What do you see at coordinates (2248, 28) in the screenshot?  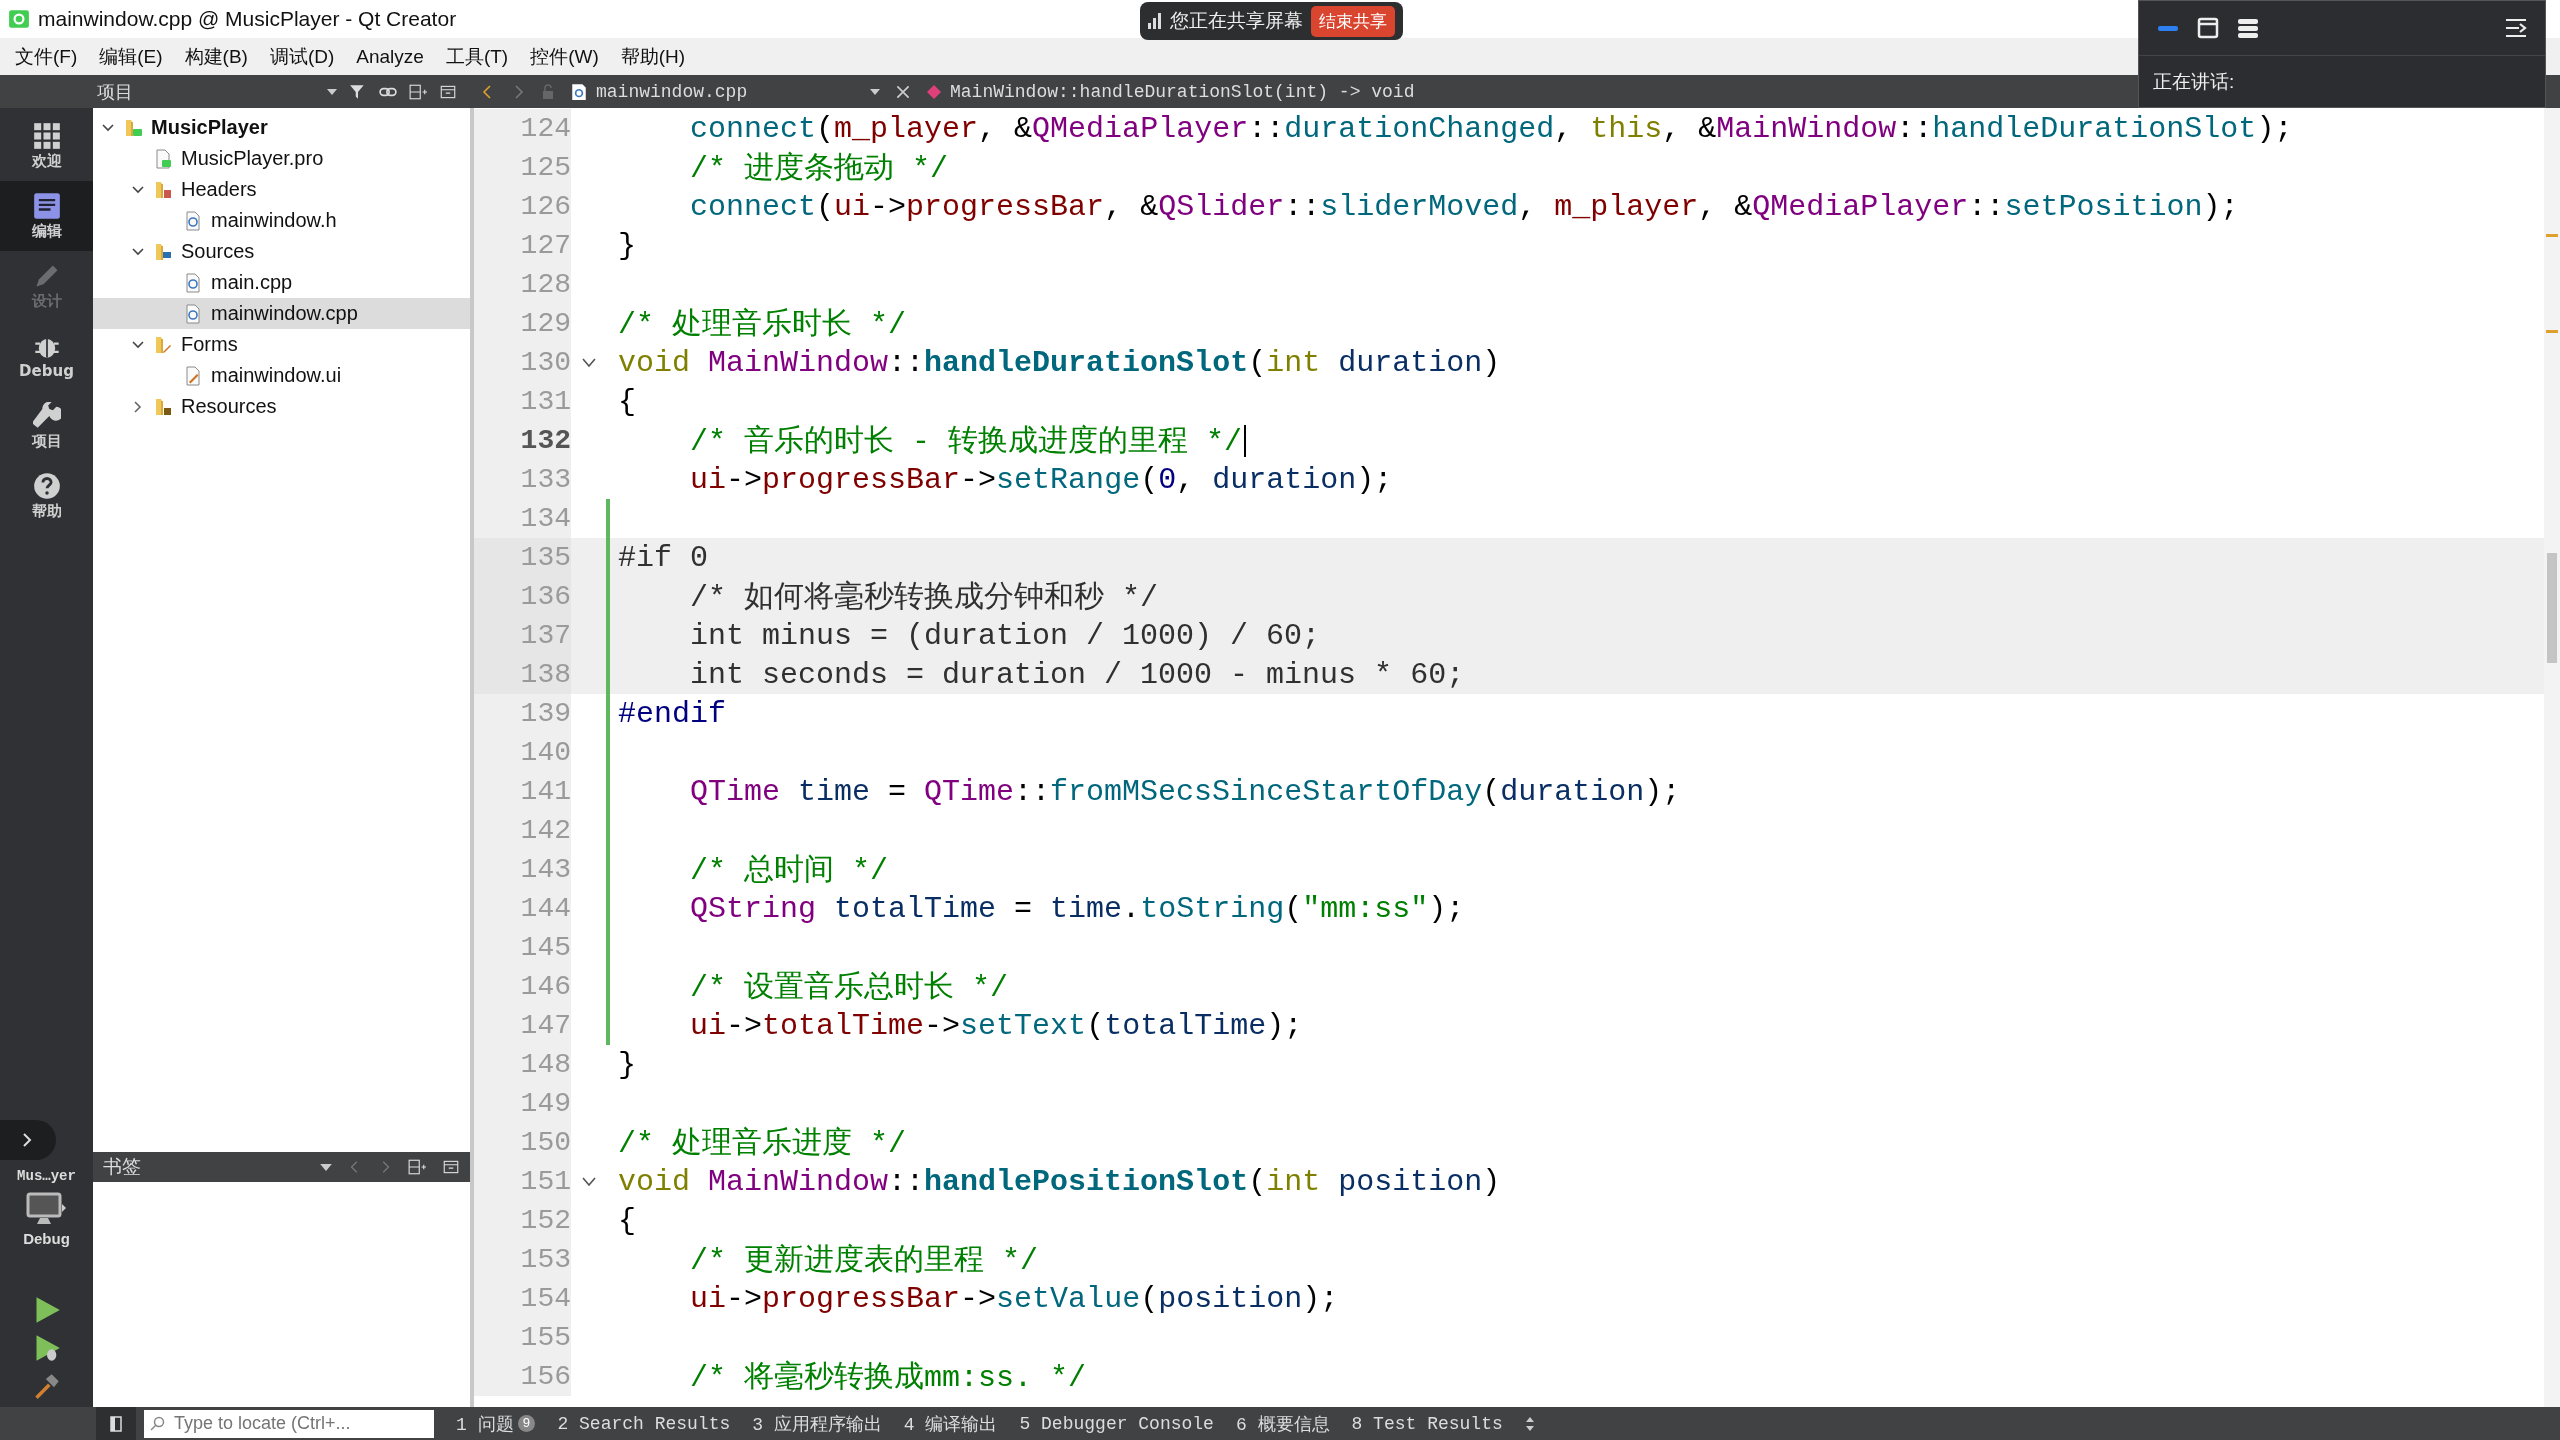 I see `list-icon` at bounding box center [2248, 28].